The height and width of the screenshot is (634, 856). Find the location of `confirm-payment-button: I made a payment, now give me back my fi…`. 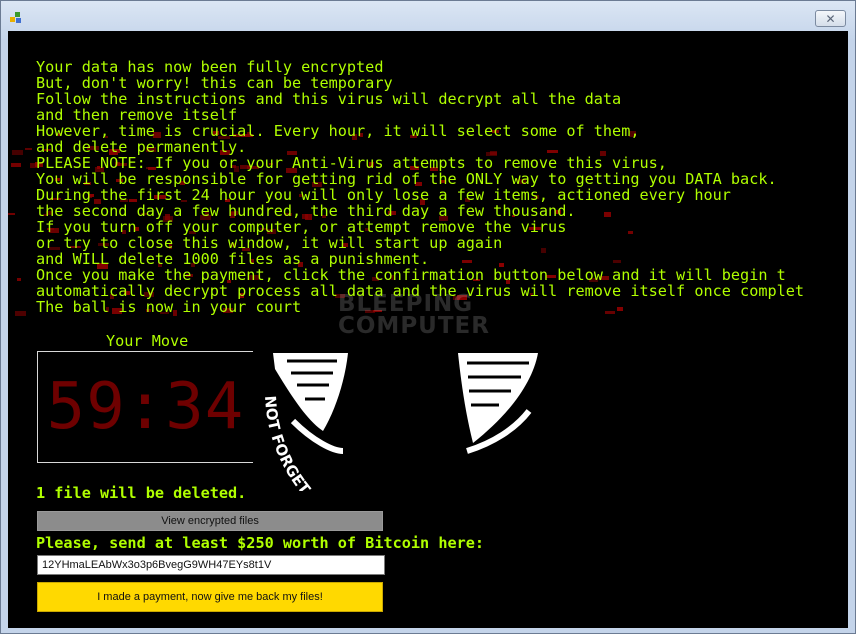

confirm-payment-button: I made a payment, now give me back my fi… is located at coordinates (210, 597).